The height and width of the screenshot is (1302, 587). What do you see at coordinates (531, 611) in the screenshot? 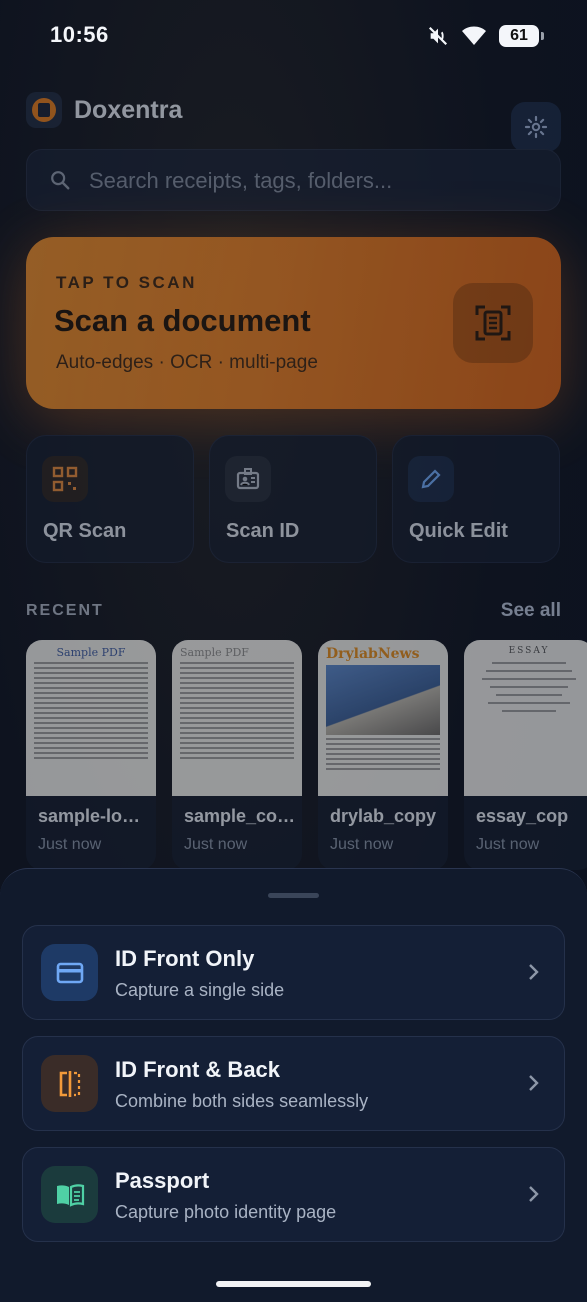
I see `see-all-link: See all` at bounding box center [531, 611].